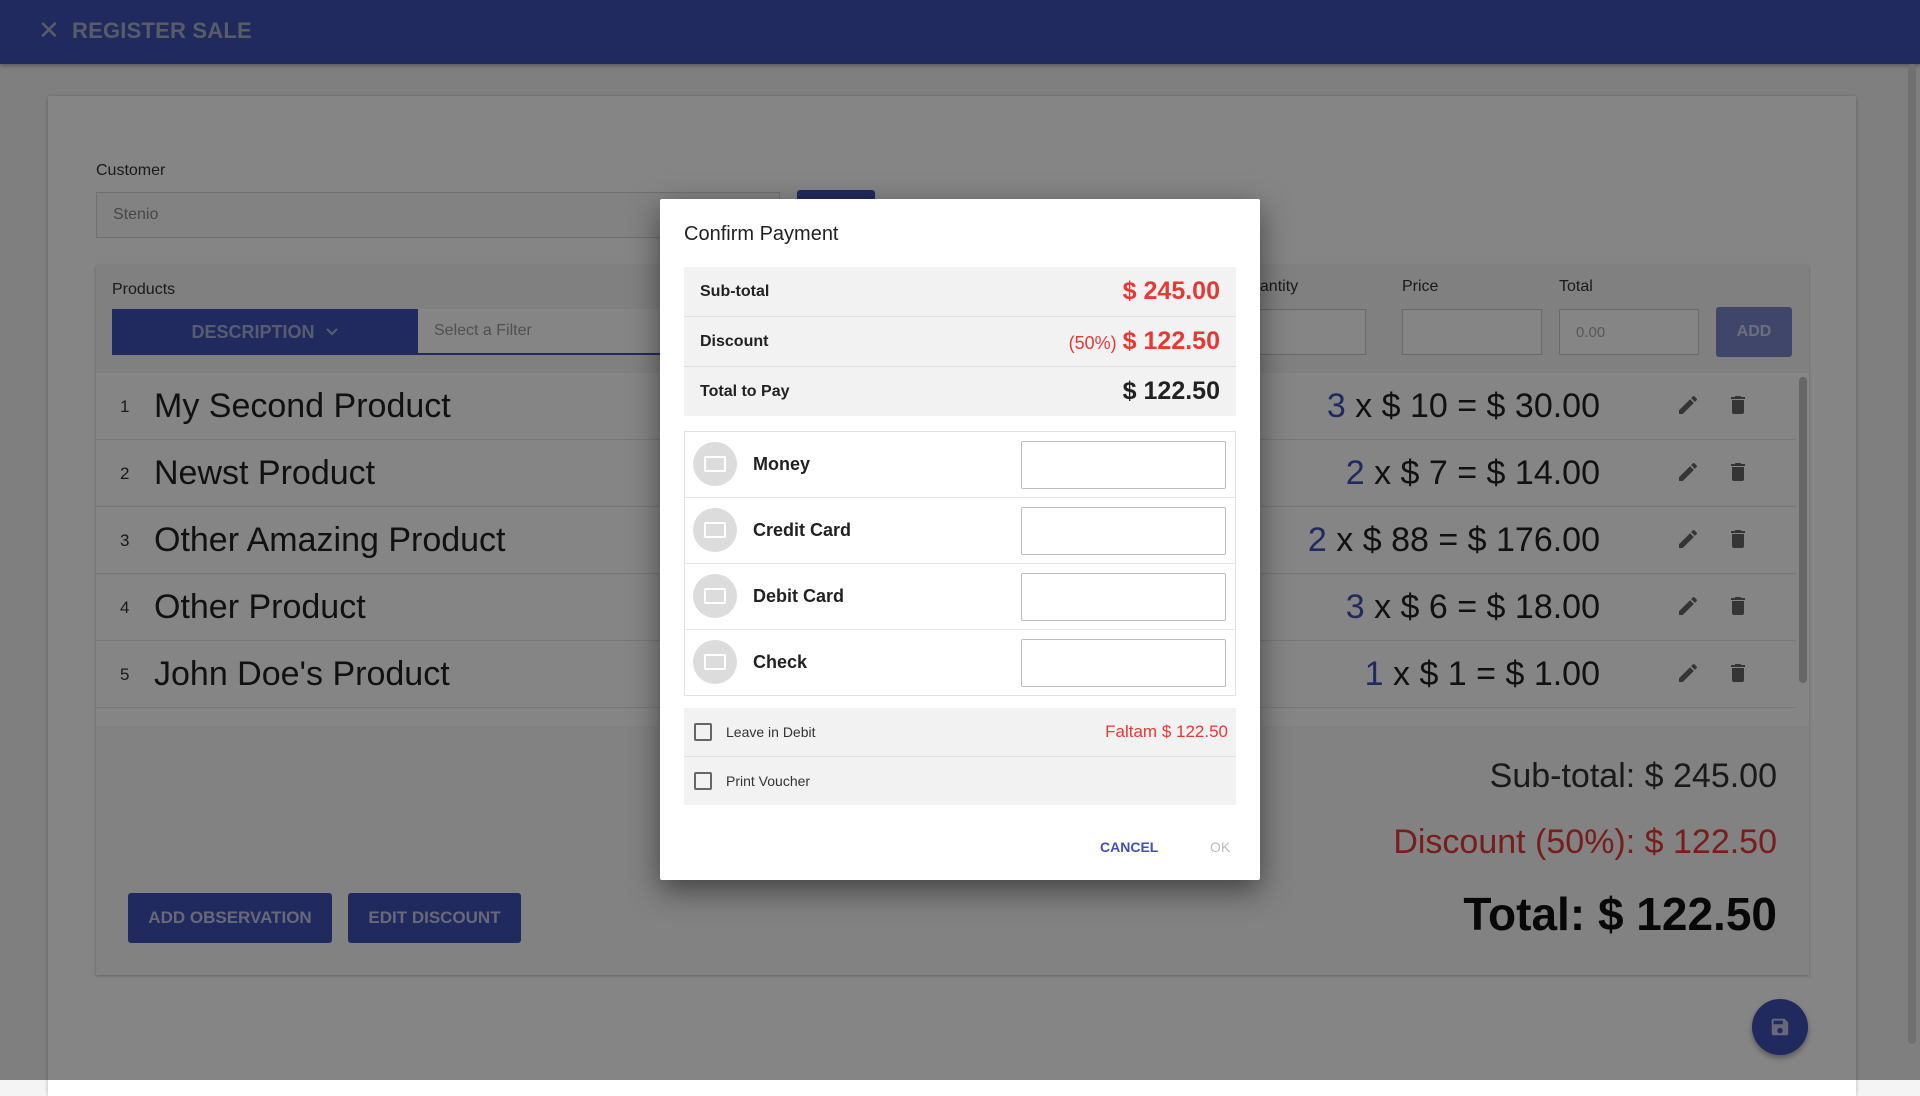  Describe the element at coordinates (1123, 597) in the screenshot. I see `debit-card-amount-input` at that location.